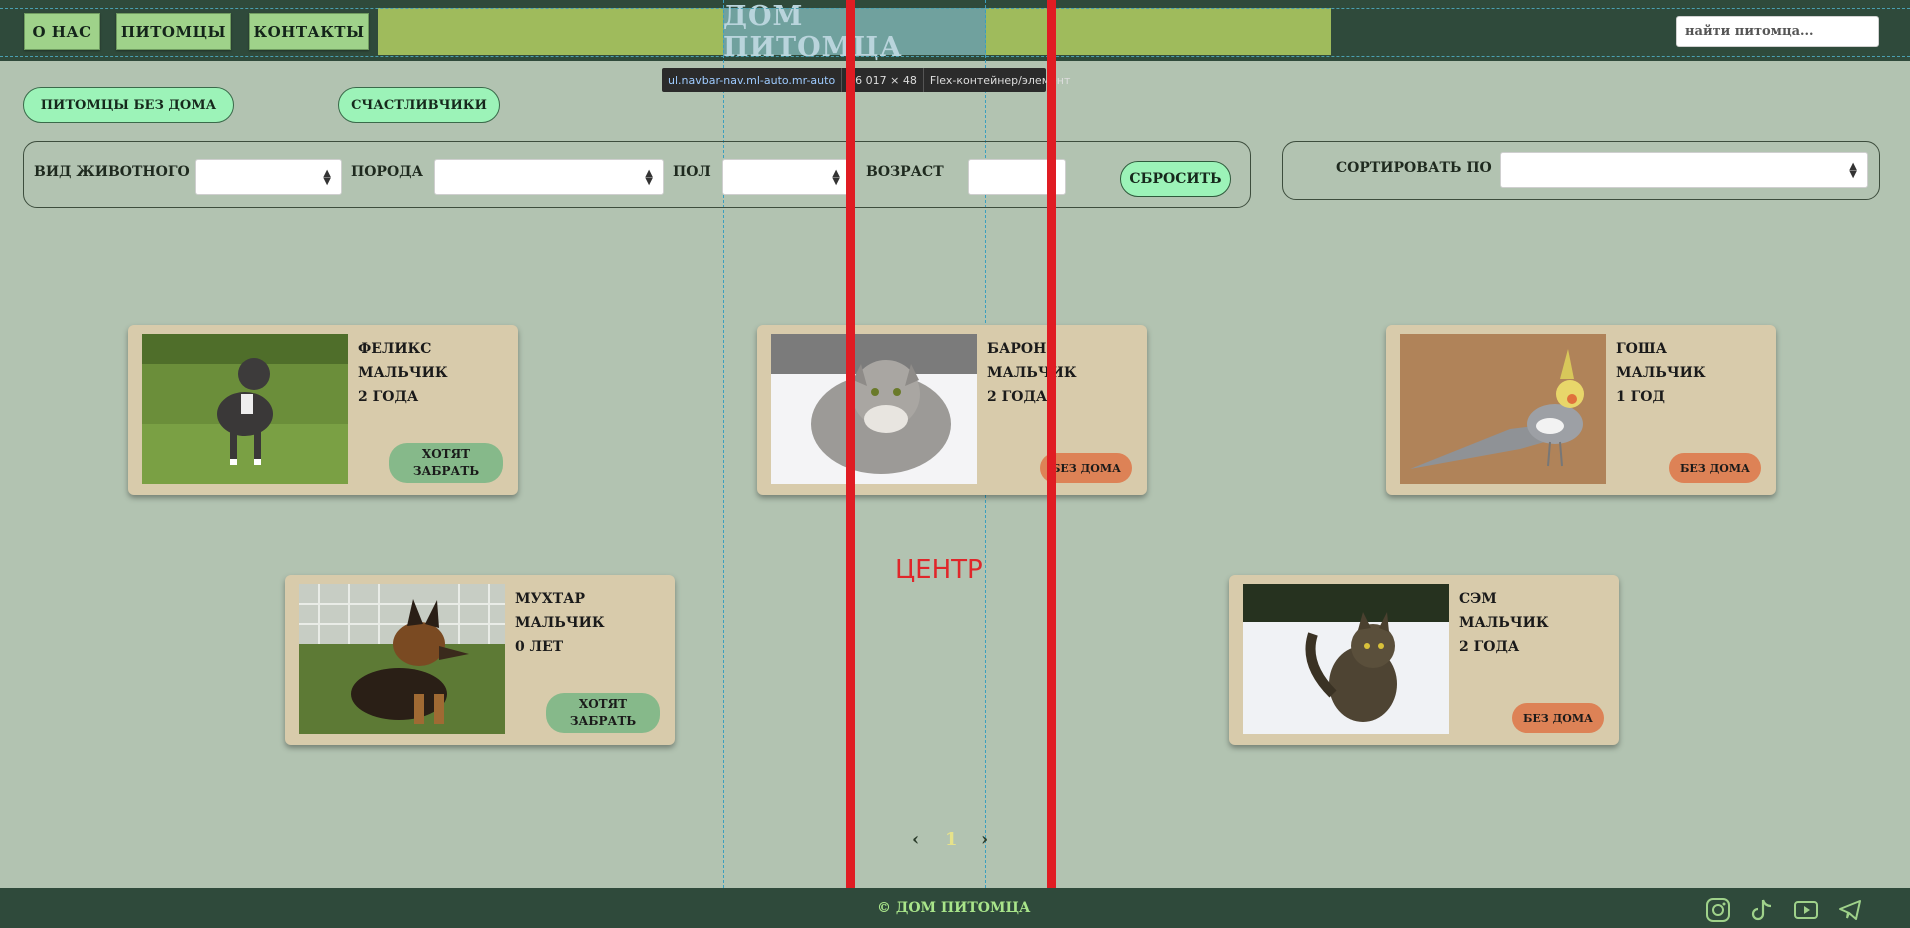 This screenshot has width=1910, height=928. I want to click on tiktok-icon, so click(1762, 910).